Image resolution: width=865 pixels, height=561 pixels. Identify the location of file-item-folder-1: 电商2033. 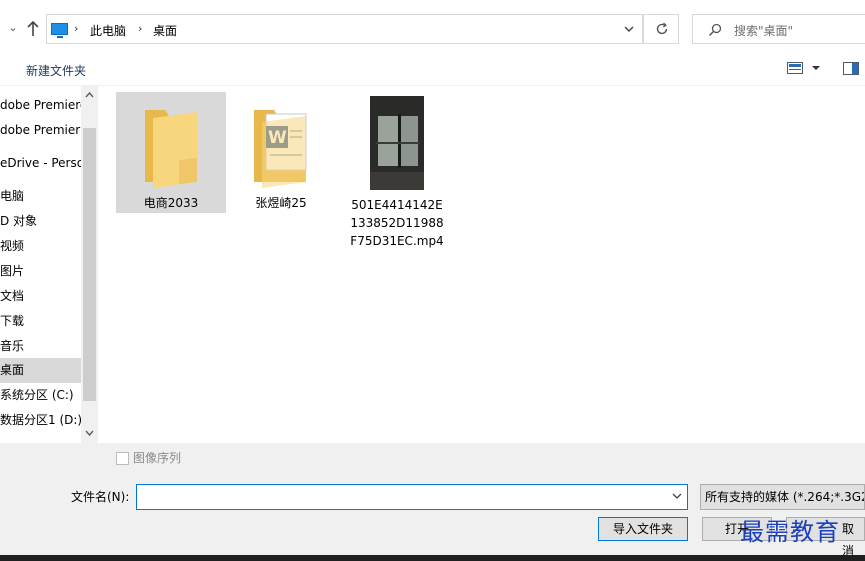
(171, 152).